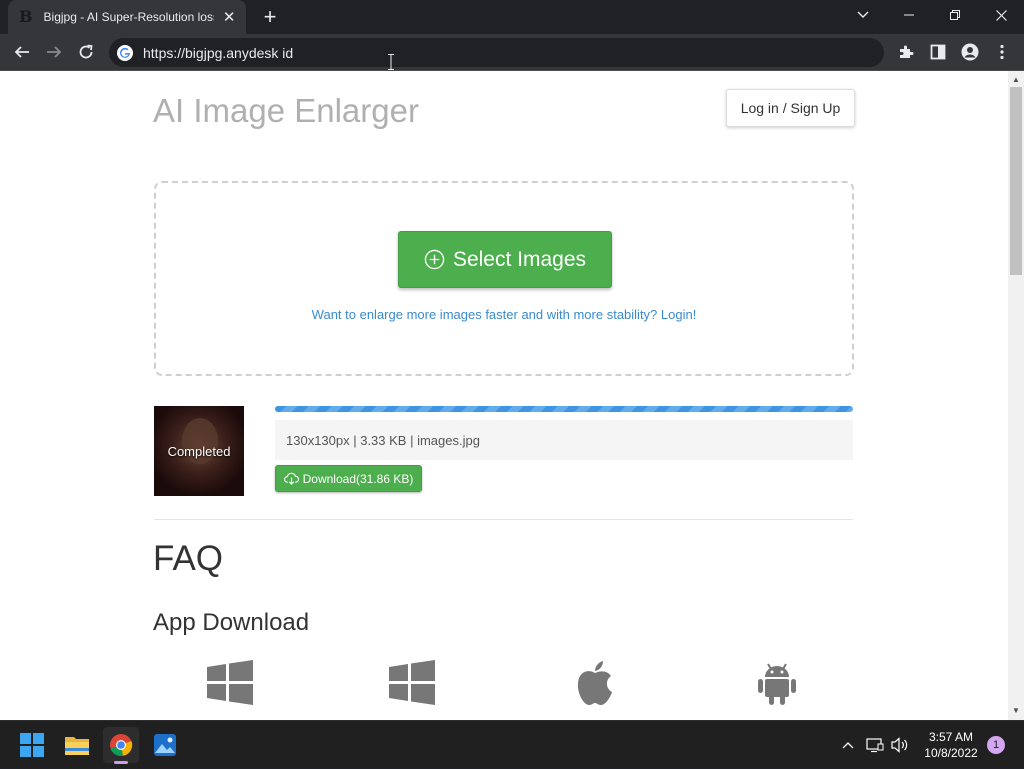 The width and height of the screenshot is (1024, 769). Describe the element at coordinates (900, 745) in the screenshot. I see `volume-icon` at that location.